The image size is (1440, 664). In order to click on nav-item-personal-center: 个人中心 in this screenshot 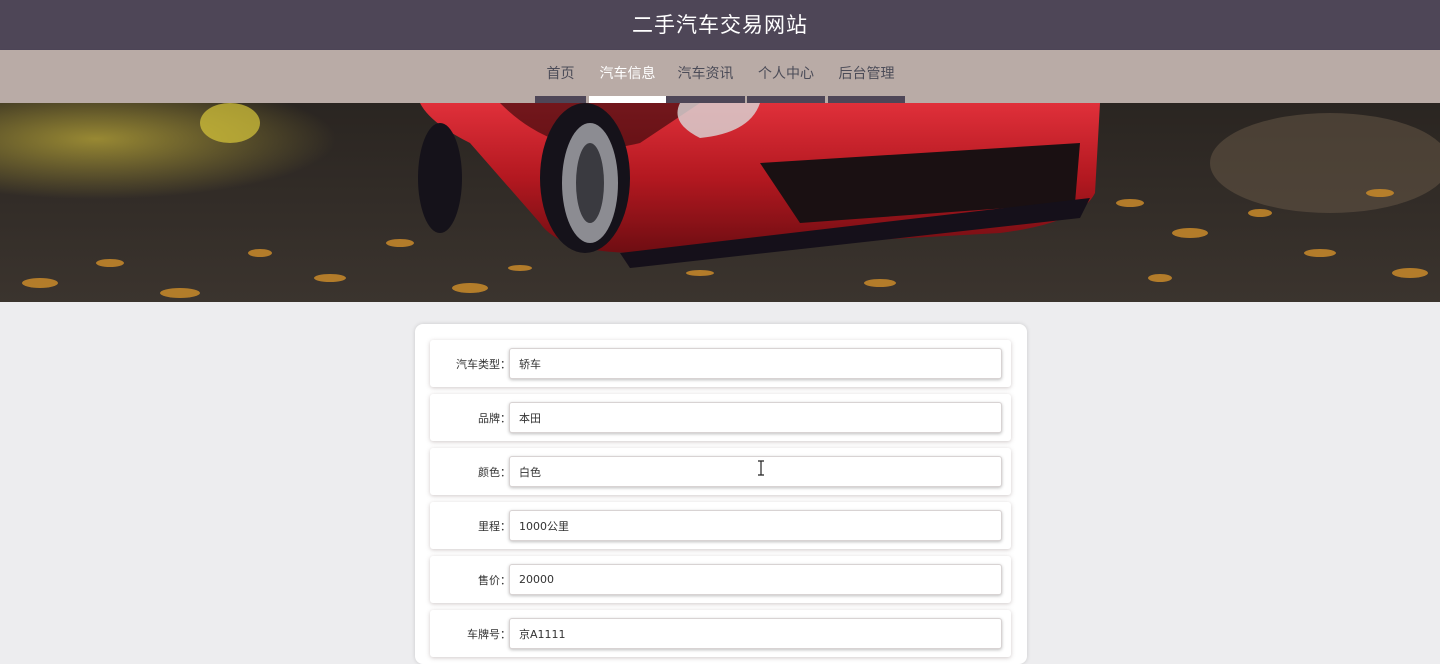, I will do `click(786, 76)`.